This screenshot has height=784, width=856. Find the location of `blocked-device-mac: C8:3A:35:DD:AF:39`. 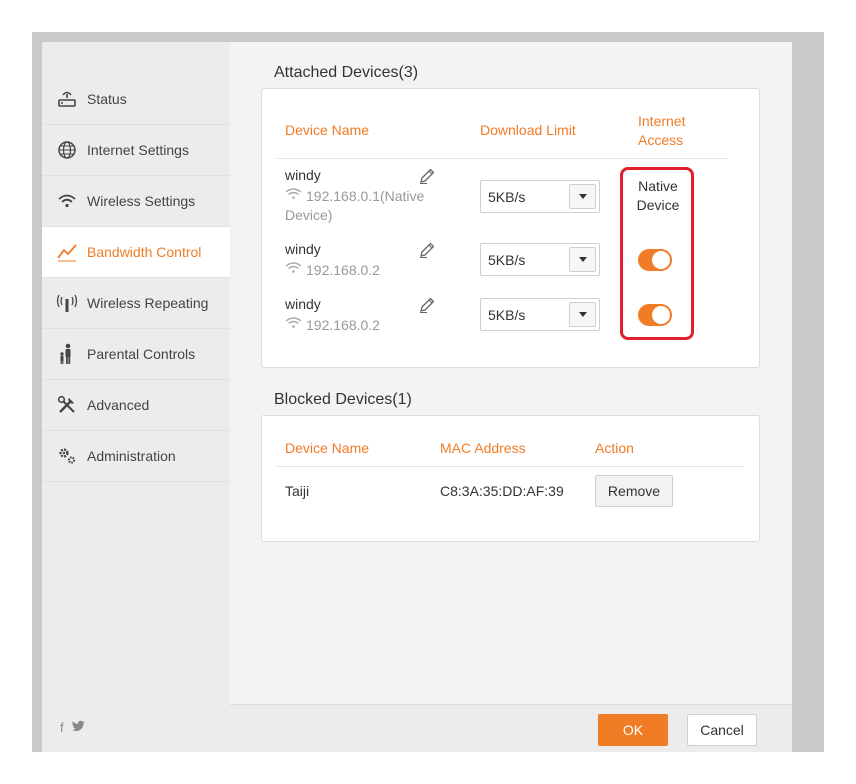

blocked-device-mac: C8:3A:35:DD:AF:39 is located at coordinates (502, 491).